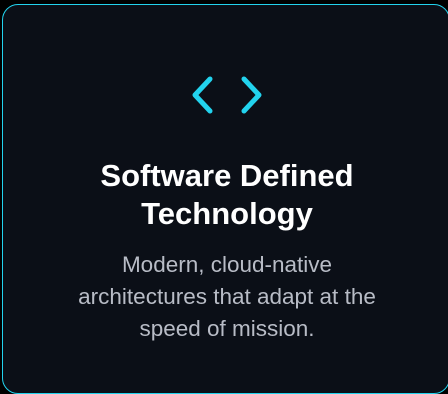 Image resolution: width=448 pixels, height=394 pixels. I want to click on card-description-line: architectures that adapt at the, so click(227, 296).